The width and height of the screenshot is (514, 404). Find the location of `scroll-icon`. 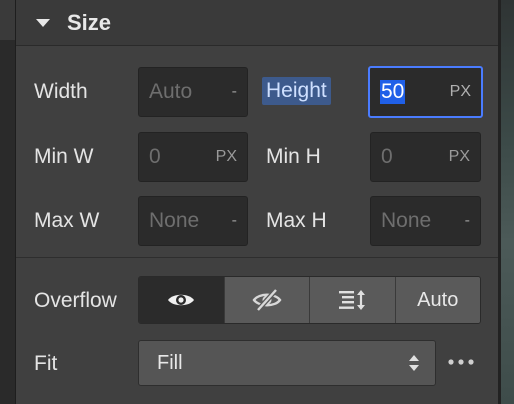

scroll-icon is located at coordinates (352, 300).